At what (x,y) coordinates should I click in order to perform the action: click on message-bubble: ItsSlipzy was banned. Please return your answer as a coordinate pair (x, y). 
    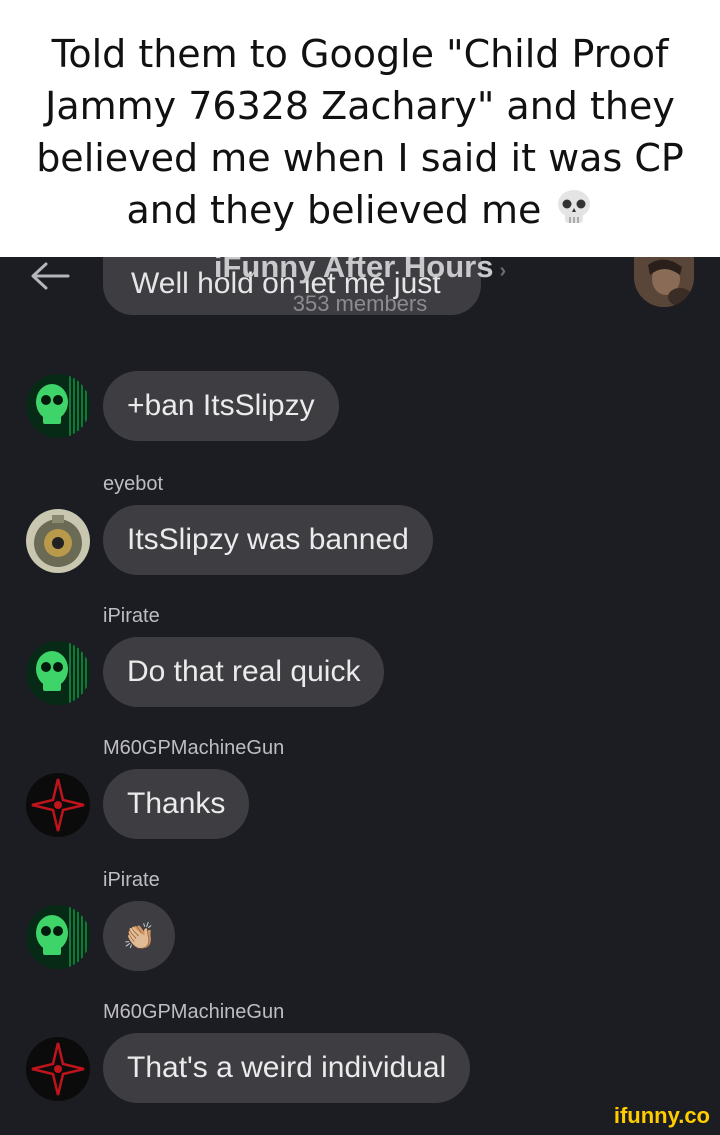
    Looking at the image, I should click on (268, 540).